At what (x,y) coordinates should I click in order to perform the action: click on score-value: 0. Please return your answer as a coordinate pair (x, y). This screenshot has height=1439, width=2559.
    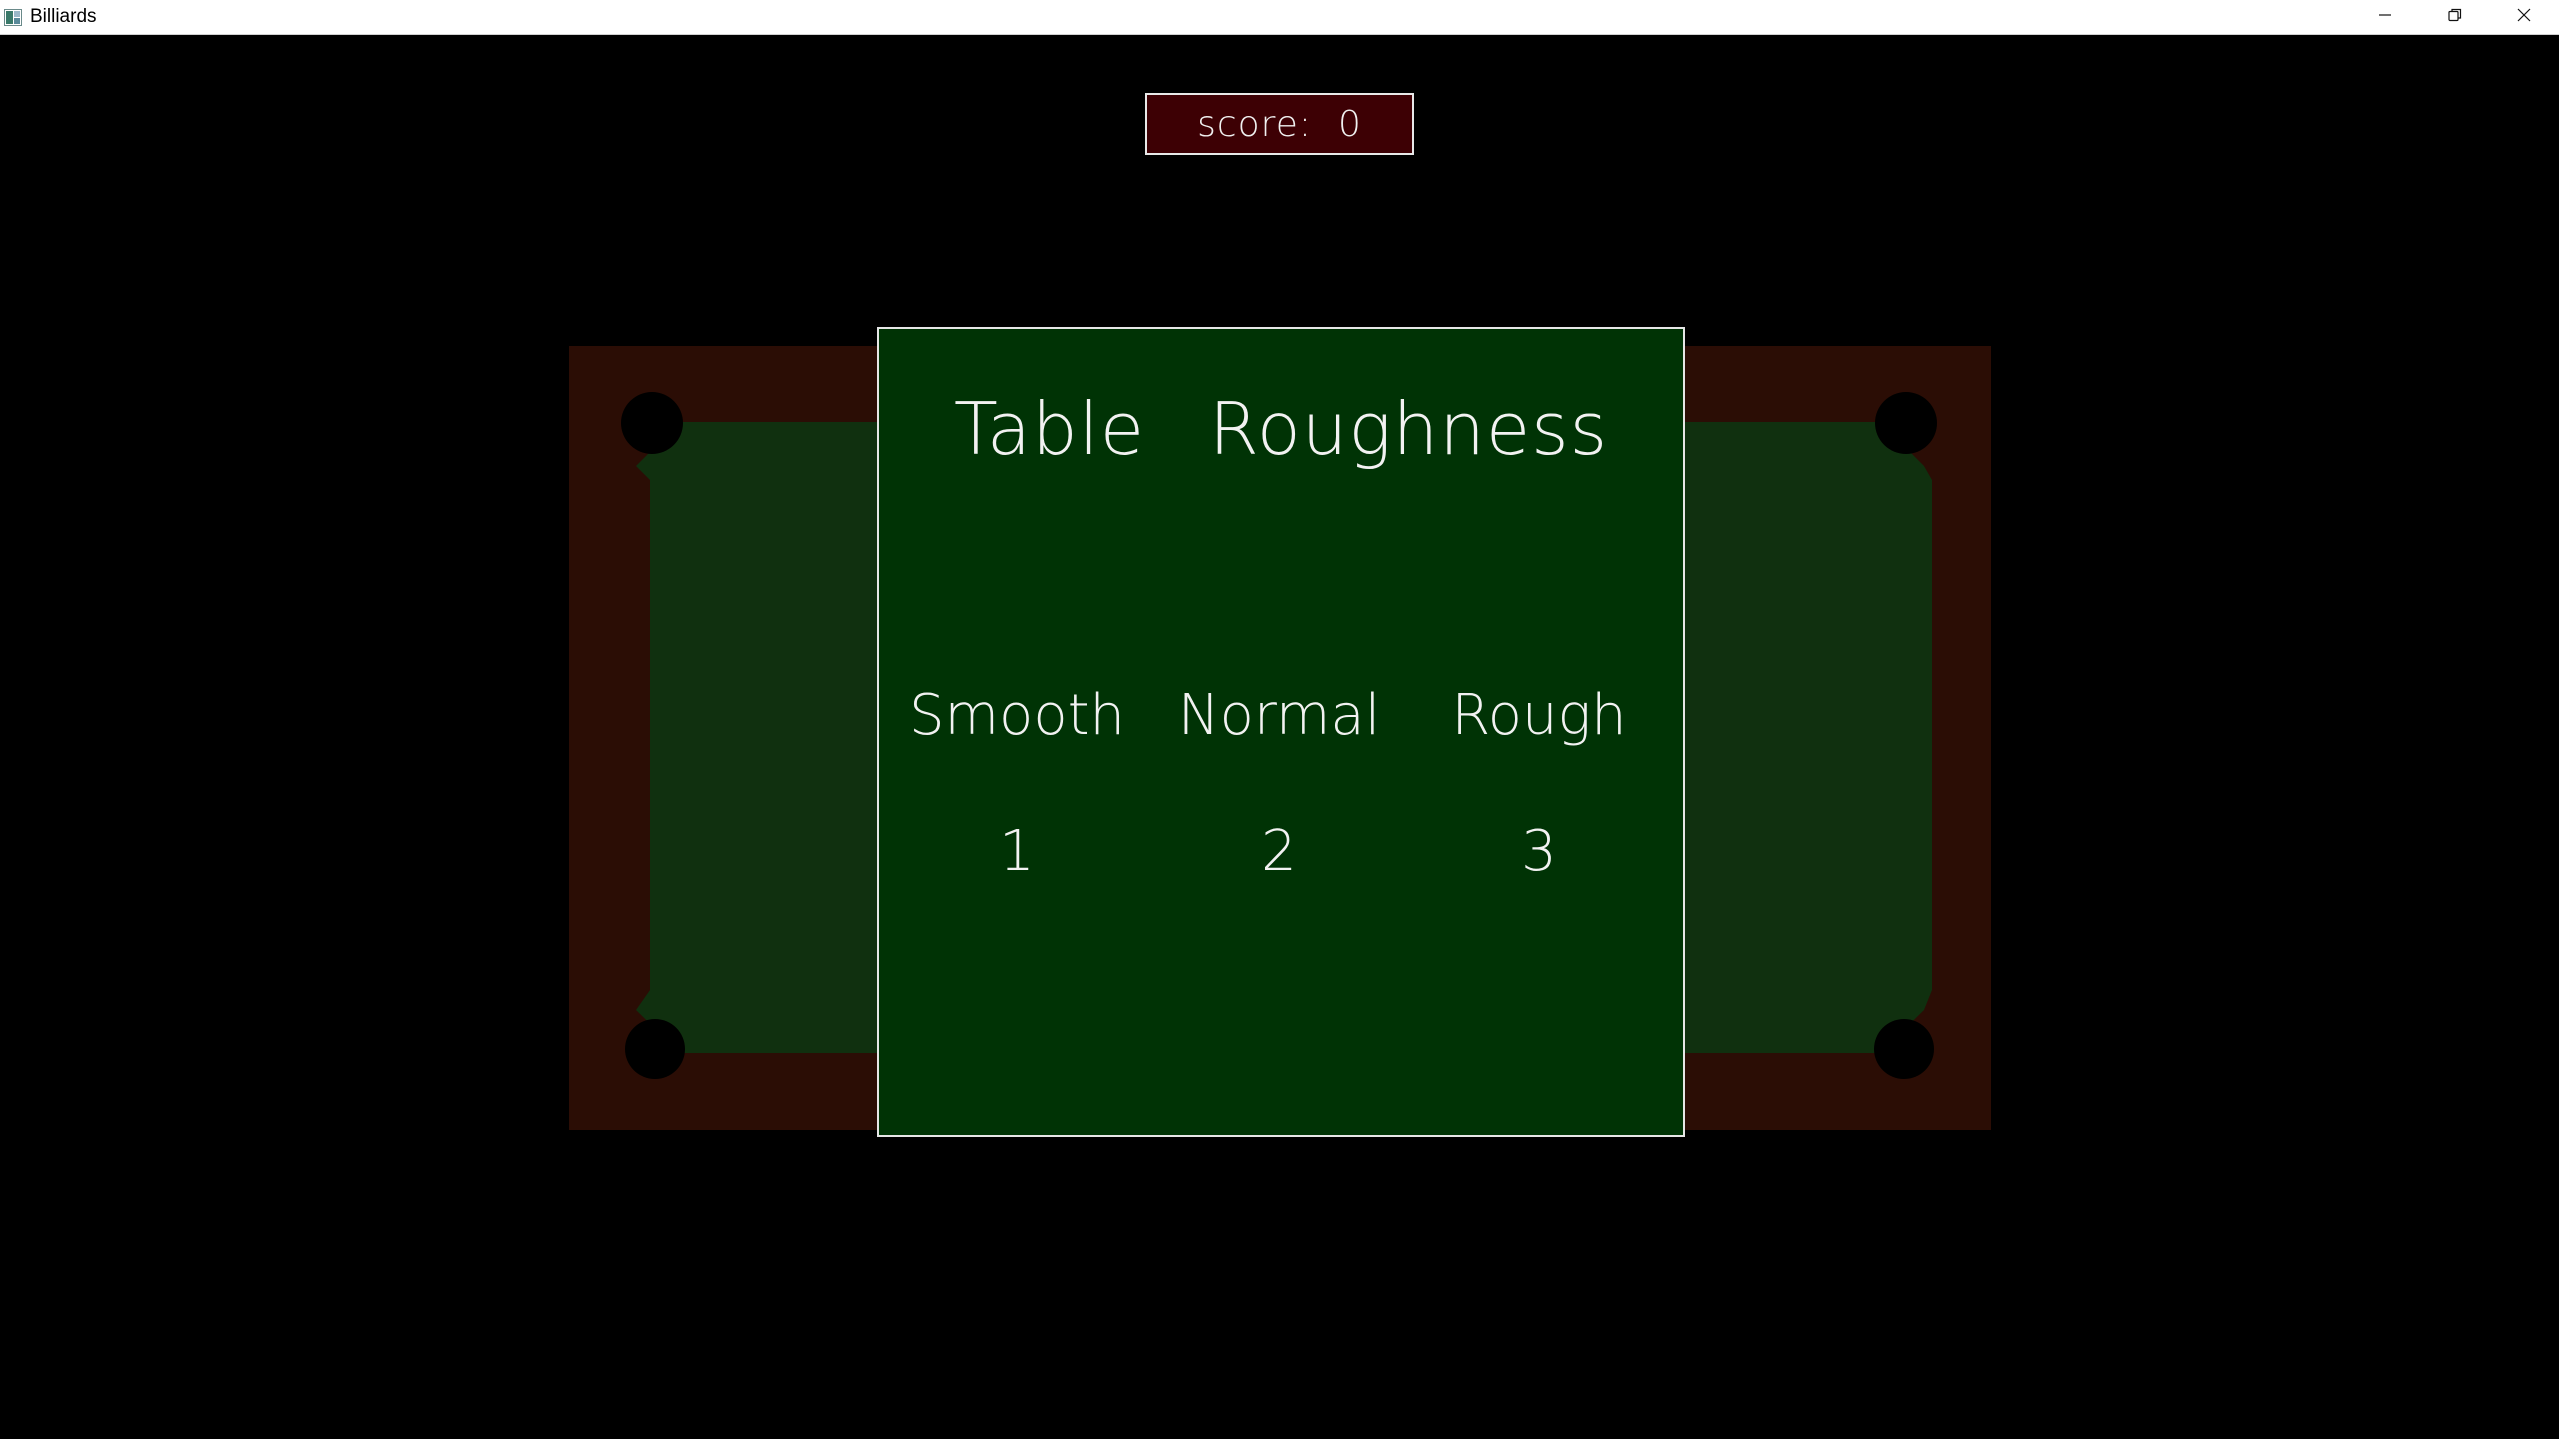
    Looking at the image, I should click on (1349, 124).